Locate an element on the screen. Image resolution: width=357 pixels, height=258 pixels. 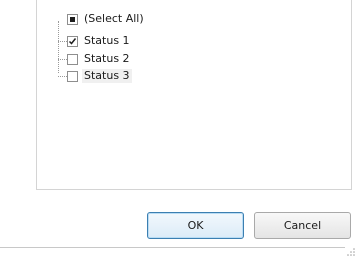
footer-divider is located at coordinates (172, 247).